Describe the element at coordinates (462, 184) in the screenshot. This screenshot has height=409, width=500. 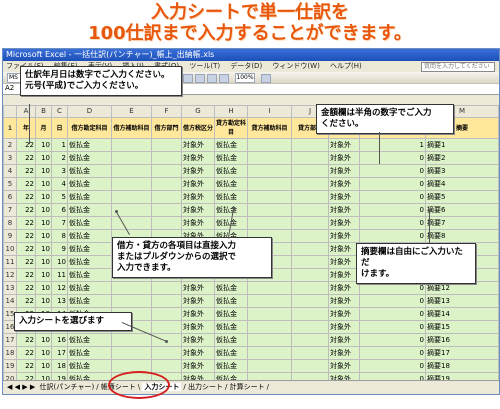
I see `cell-memo: 摘要4` at that location.